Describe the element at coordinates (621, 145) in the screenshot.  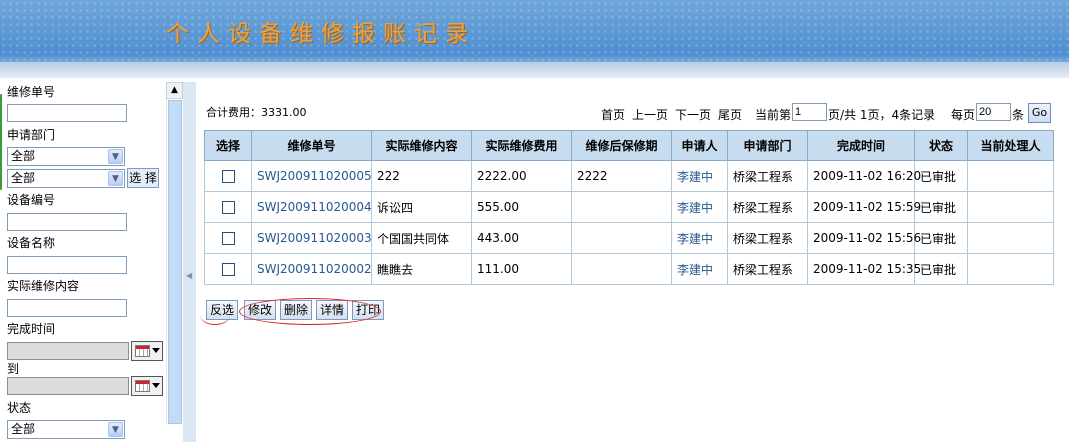
I see `column-header: 维修后保修期` at that location.